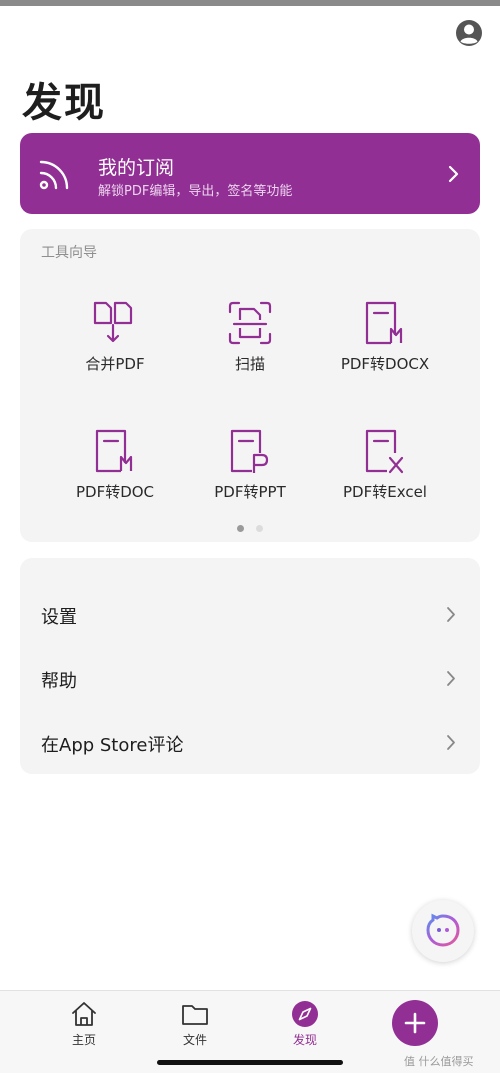 The image size is (500, 1073). What do you see at coordinates (59, 617) in the screenshot?
I see `menu-item-label: 设置` at bounding box center [59, 617].